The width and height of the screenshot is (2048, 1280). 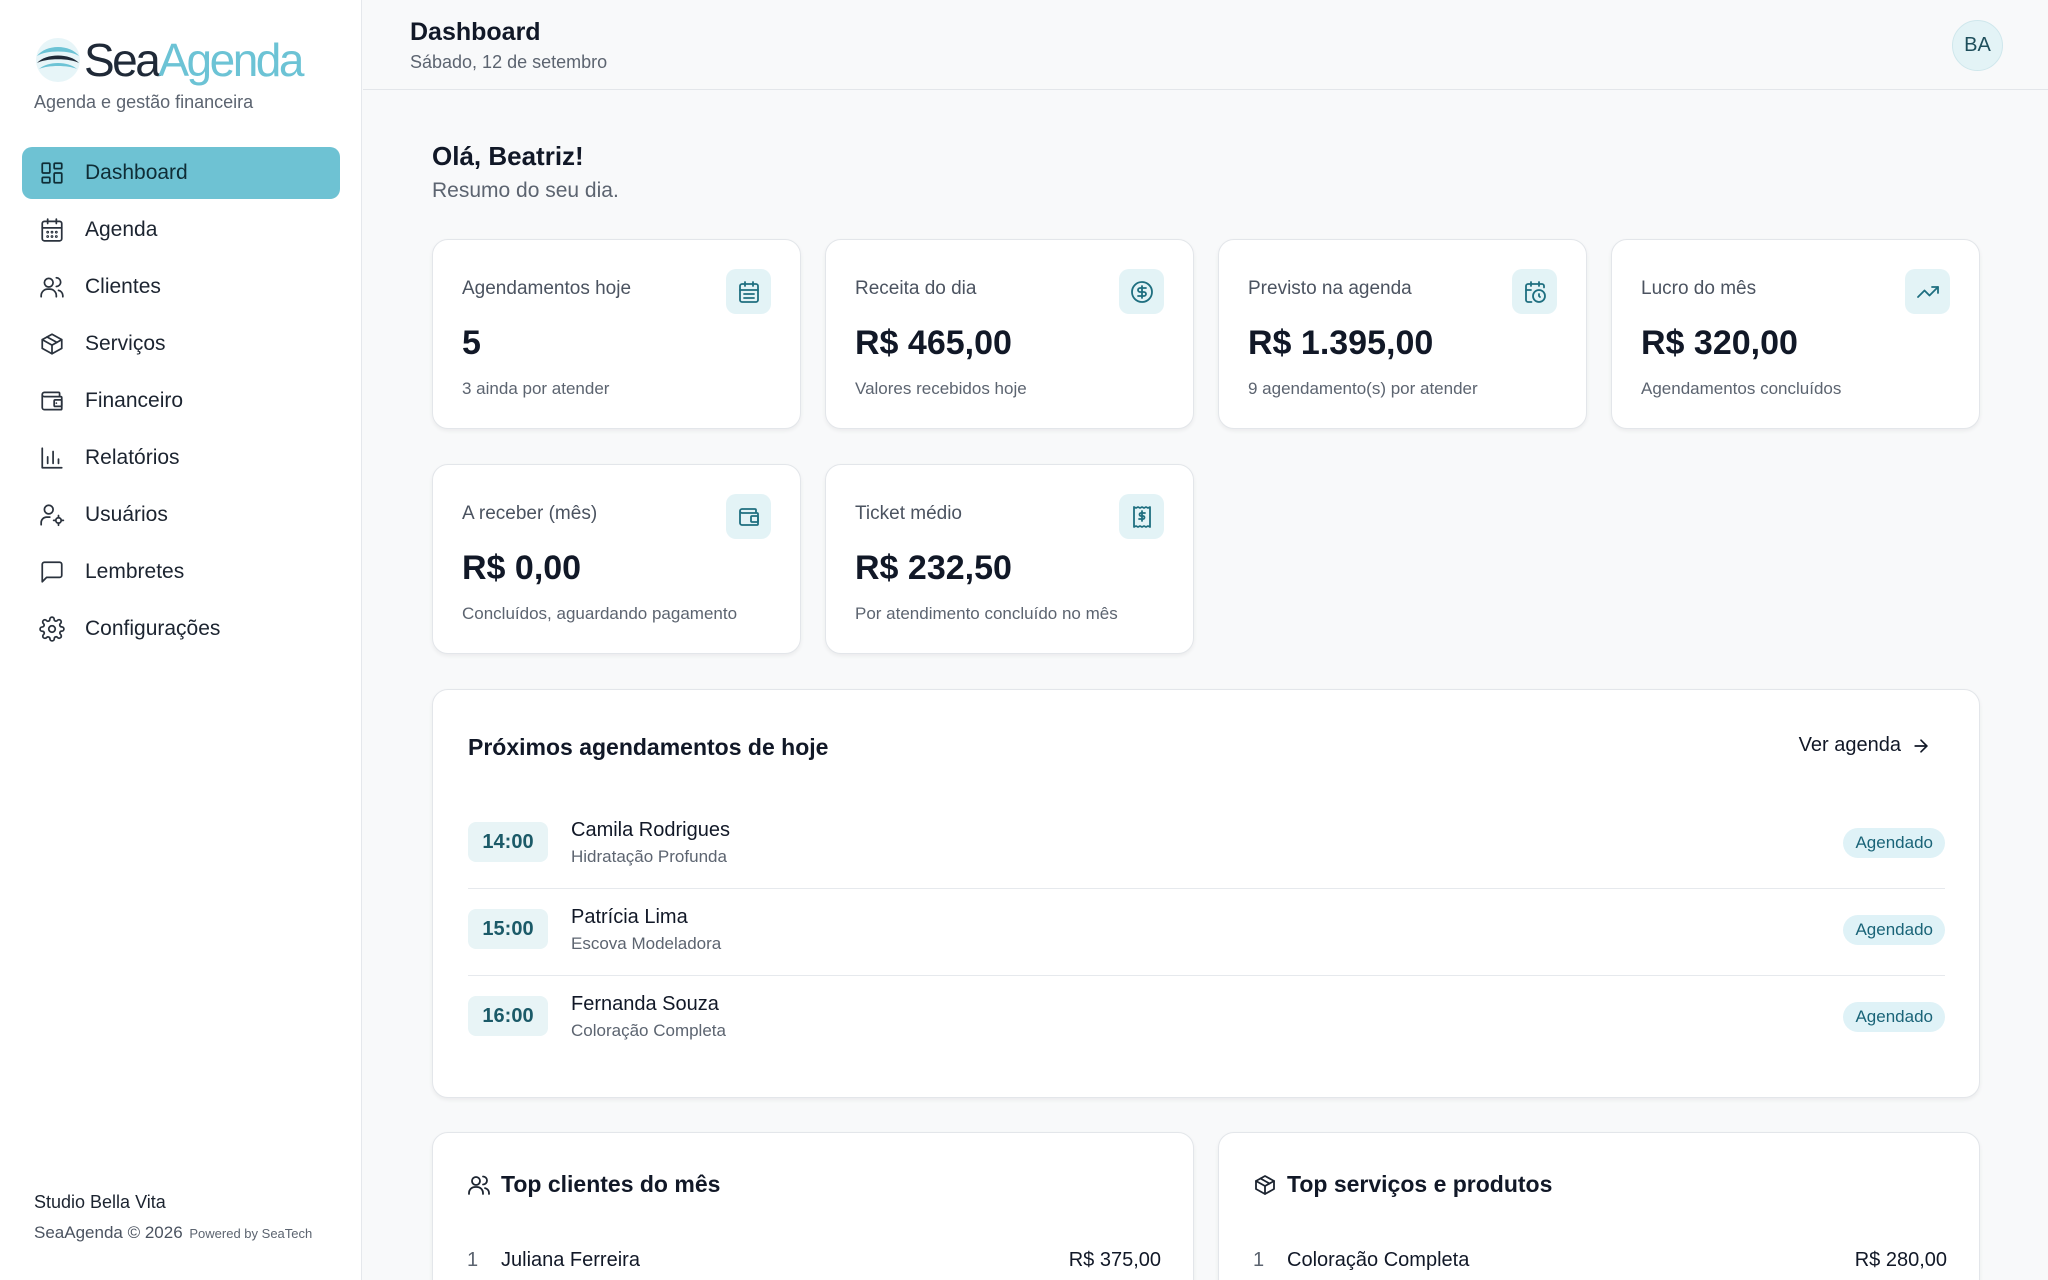 What do you see at coordinates (1741, 388) in the screenshot?
I see `stat-sub: Agendamentos concluídos` at bounding box center [1741, 388].